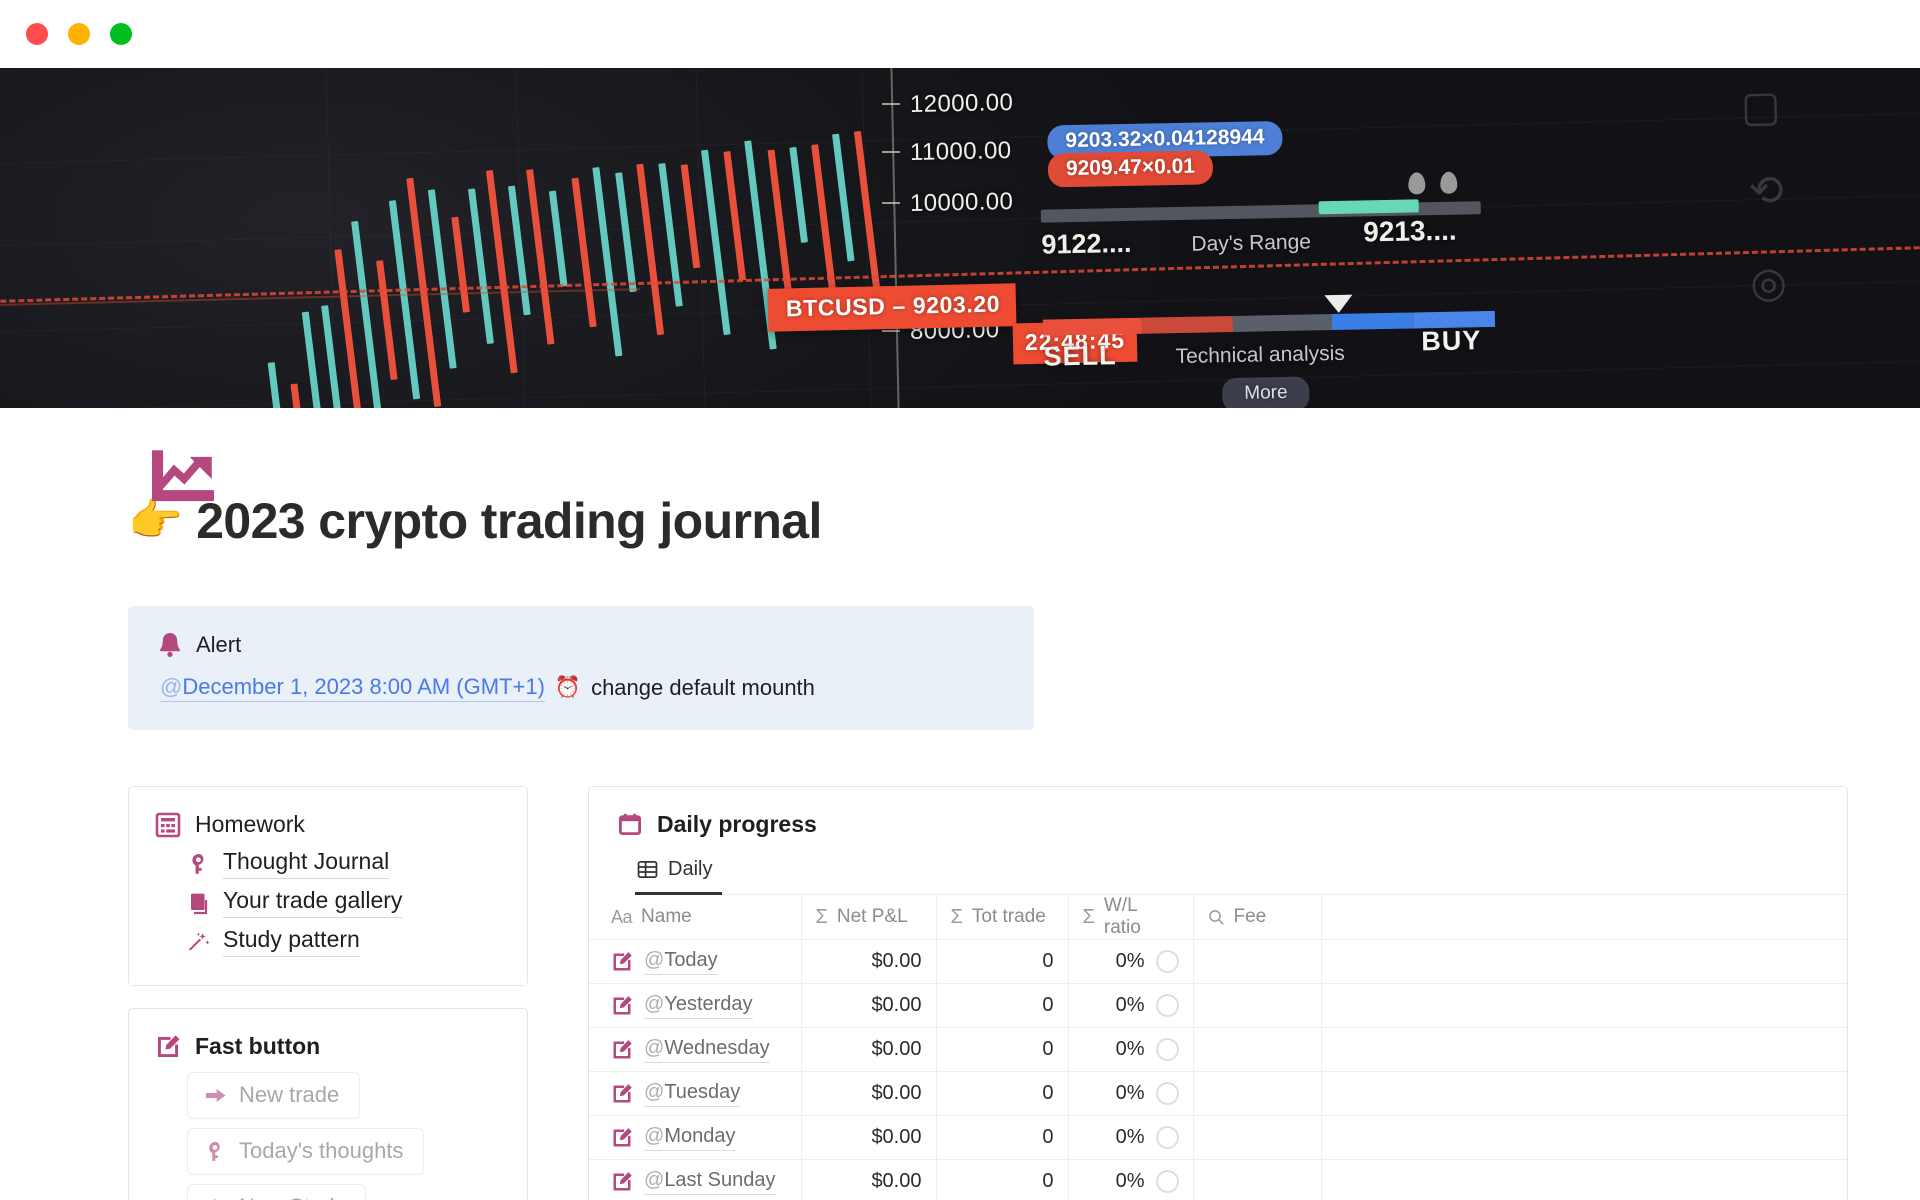 The height and width of the screenshot is (1200, 1920). What do you see at coordinates (306, 1151) in the screenshot?
I see `todays-thoughts-button: Today's thoughts` at bounding box center [306, 1151].